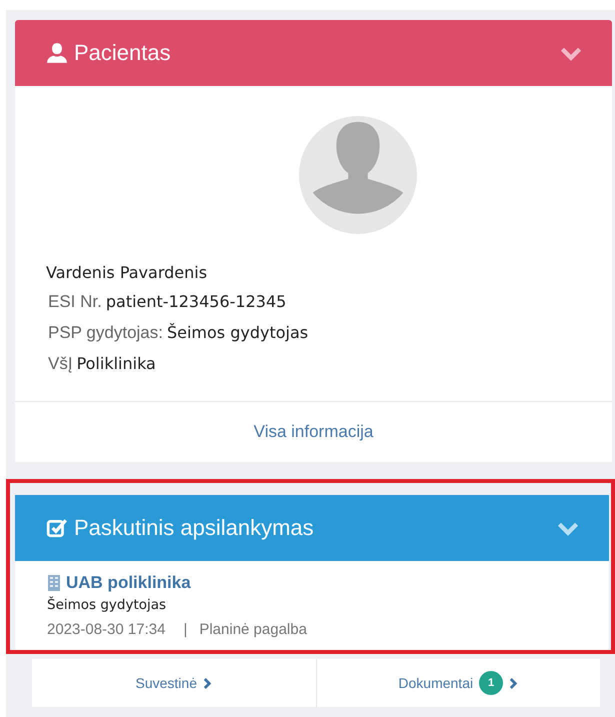 The height and width of the screenshot is (717, 615). What do you see at coordinates (60, 363) in the screenshot?
I see `field-label: VšĮ` at bounding box center [60, 363].